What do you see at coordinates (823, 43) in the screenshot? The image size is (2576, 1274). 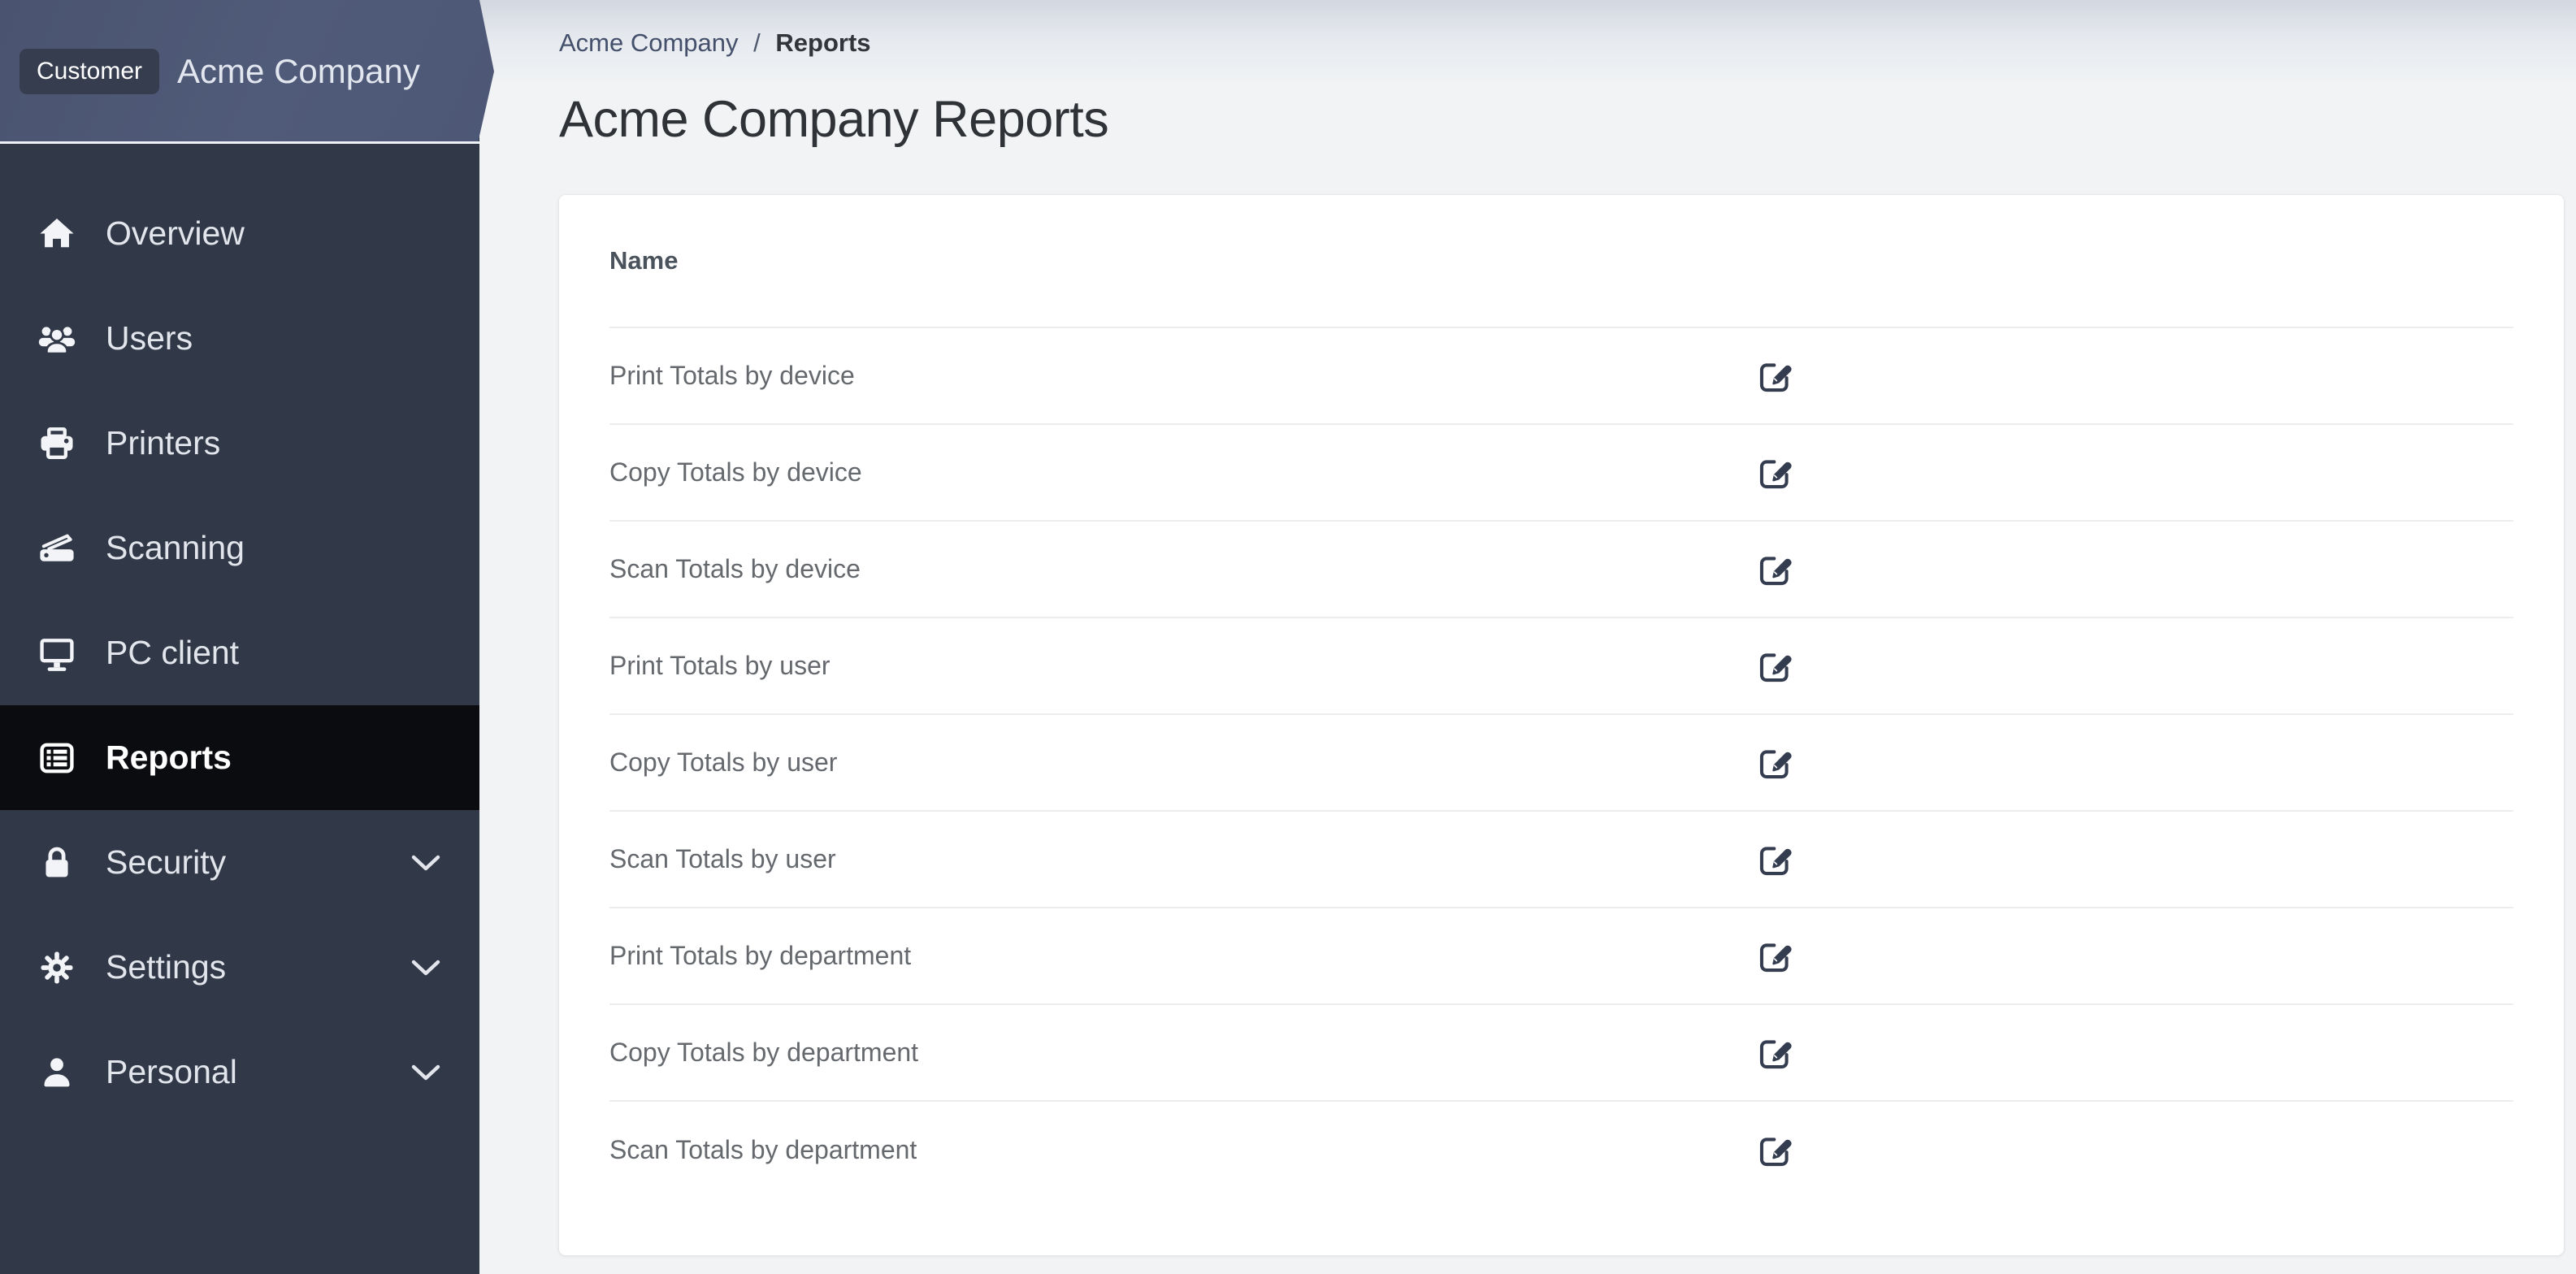 I see `breadcrumb-current: Reports` at bounding box center [823, 43].